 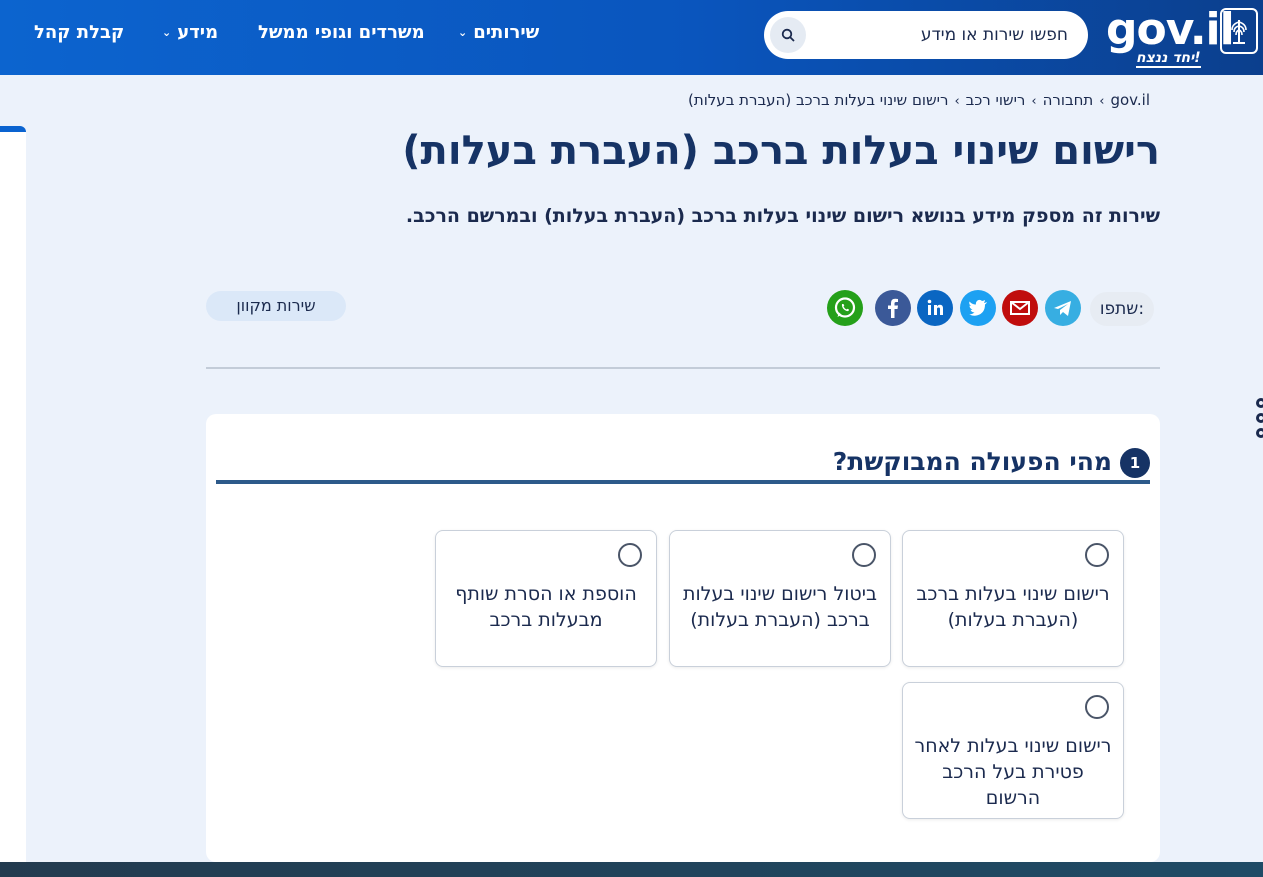 I want to click on option-label: רישום שינוי בעלות ברכב (העברת בעלות), so click(x=1013, y=607).